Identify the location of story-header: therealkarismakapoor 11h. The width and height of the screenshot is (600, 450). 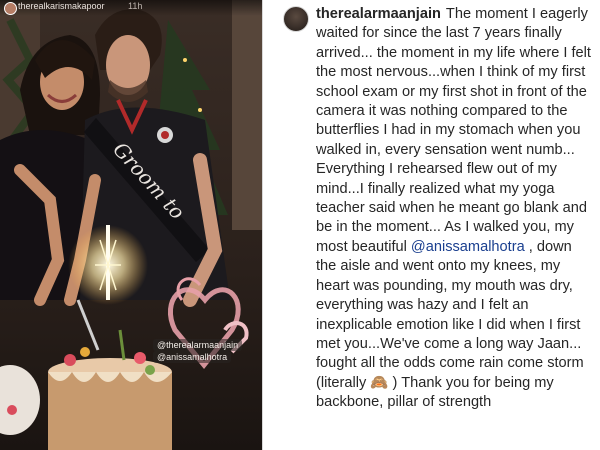
(131, 8).